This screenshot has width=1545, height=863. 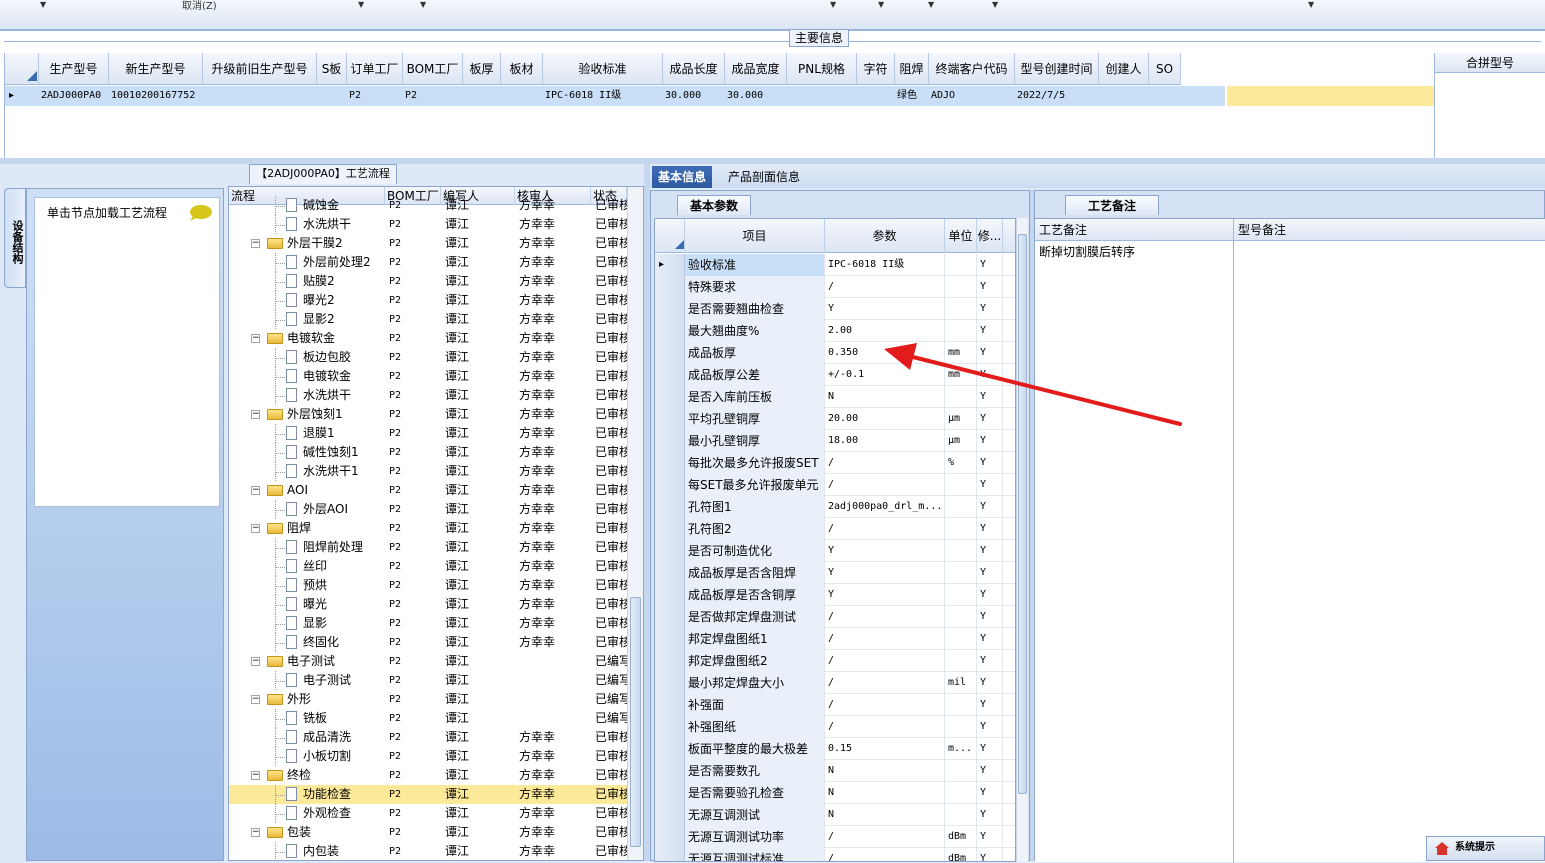 I want to click on tab-basic-info: 基本信息, so click(x=682, y=177).